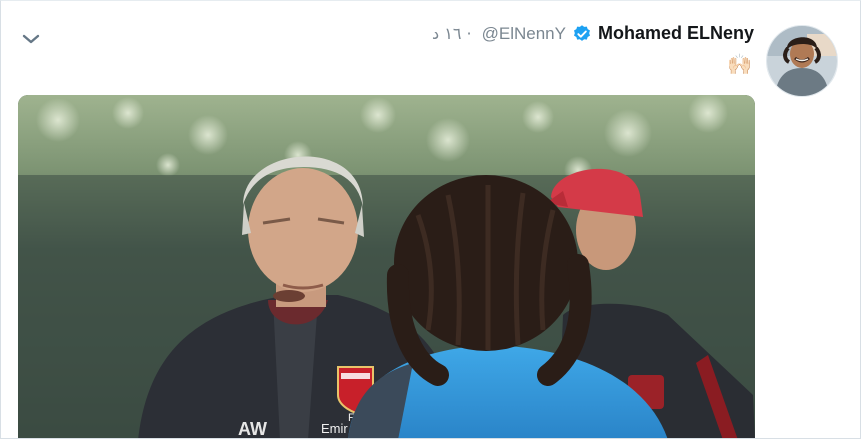 The image size is (861, 439). What do you see at coordinates (31, 39) in the screenshot?
I see `chevron-down-icon` at bounding box center [31, 39].